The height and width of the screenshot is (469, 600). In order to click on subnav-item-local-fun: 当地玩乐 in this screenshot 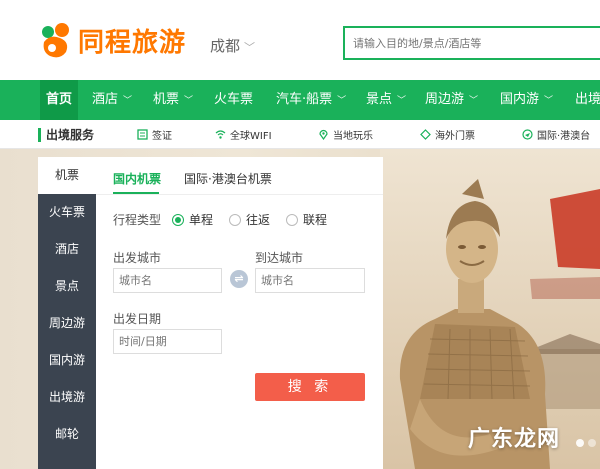, I will do `click(345, 134)`.